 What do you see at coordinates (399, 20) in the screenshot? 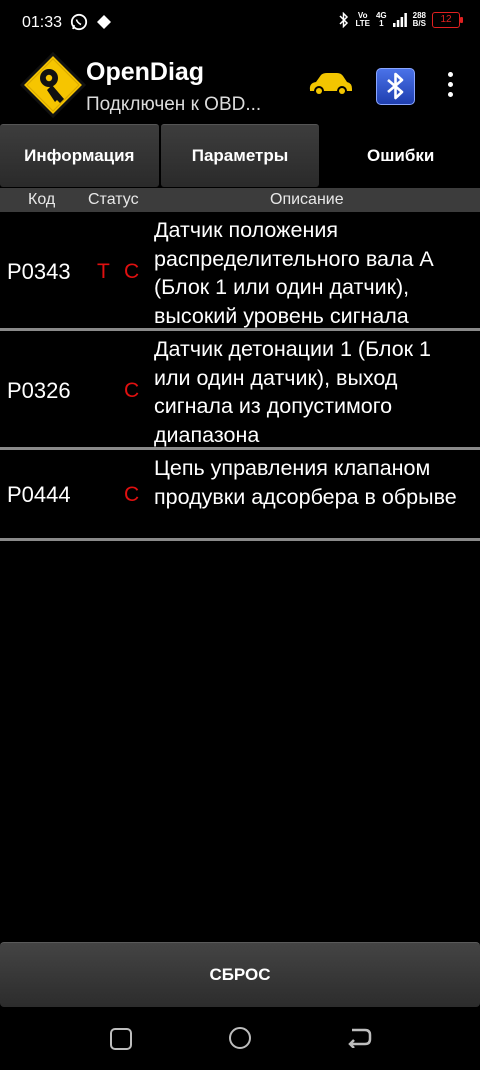
I see `signal-icon` at bounding box center [399, 20].